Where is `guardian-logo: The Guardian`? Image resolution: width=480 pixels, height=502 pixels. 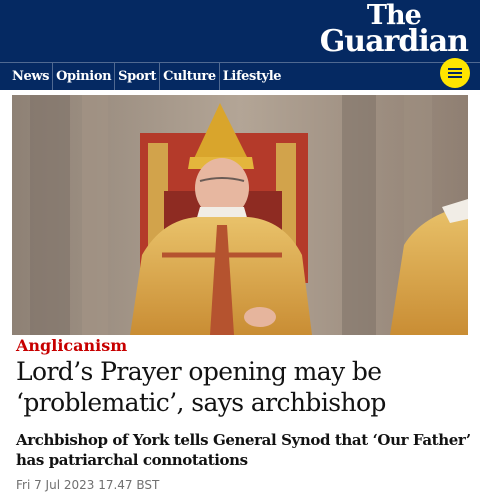
guardian-logo: The Guardian is located at coordinates (394, 30).